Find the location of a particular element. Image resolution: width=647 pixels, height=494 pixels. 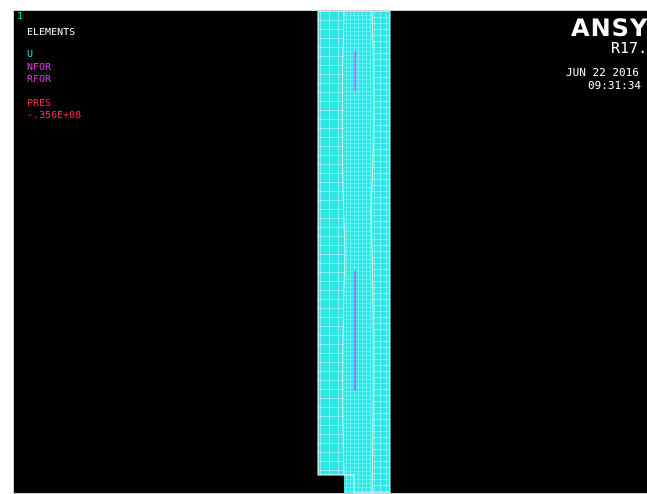

plot-date: JUN 22 2016 is located at coordinates (602, 72).